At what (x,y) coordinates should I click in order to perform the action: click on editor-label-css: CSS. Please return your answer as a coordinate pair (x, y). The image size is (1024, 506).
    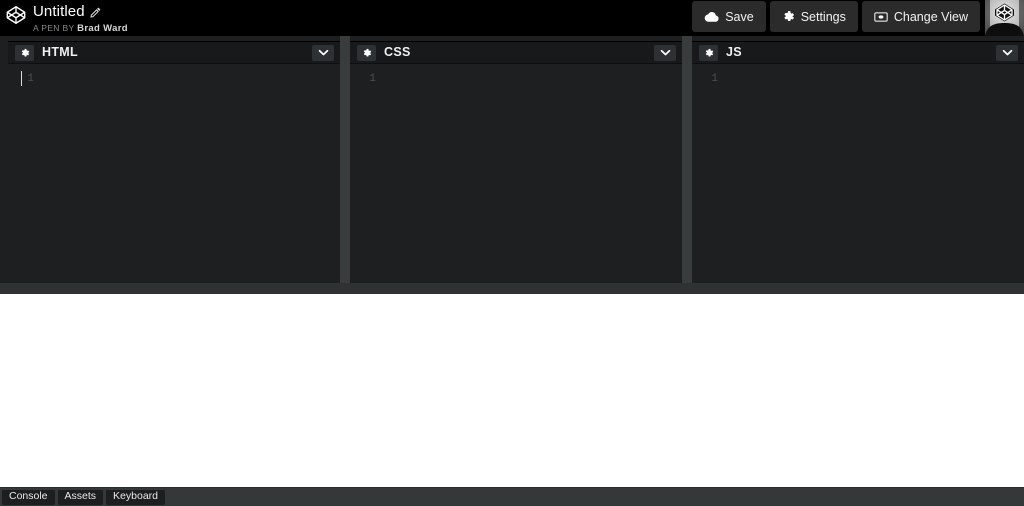
    Looking at the image, I should click on (397, 52).